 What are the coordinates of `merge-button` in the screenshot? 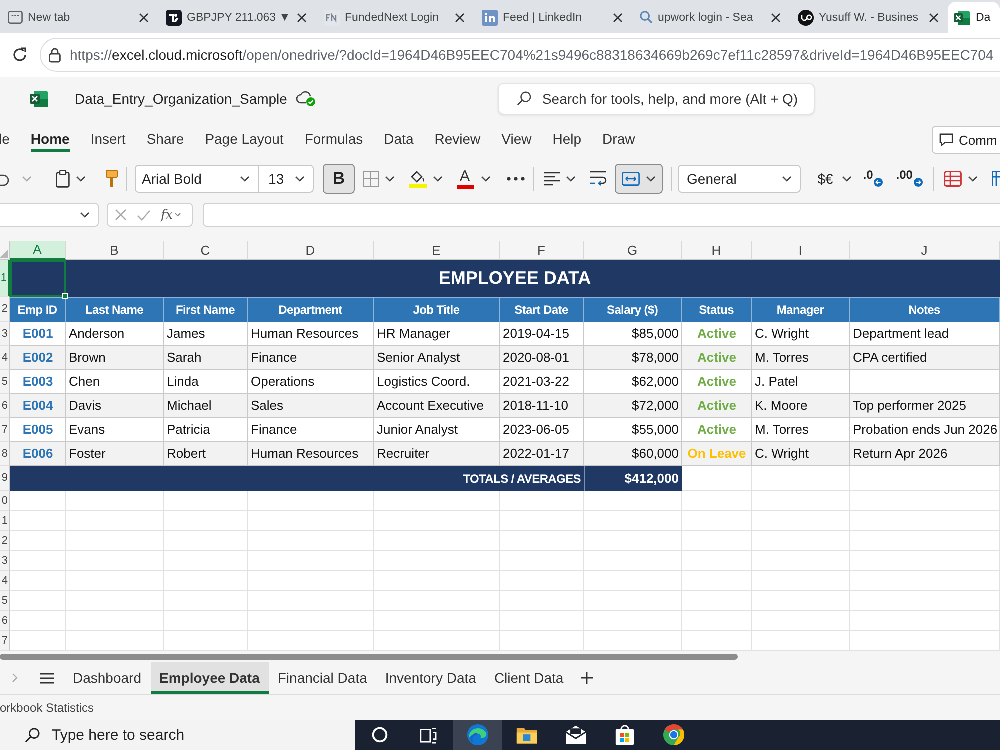 It's located at (639, 179).